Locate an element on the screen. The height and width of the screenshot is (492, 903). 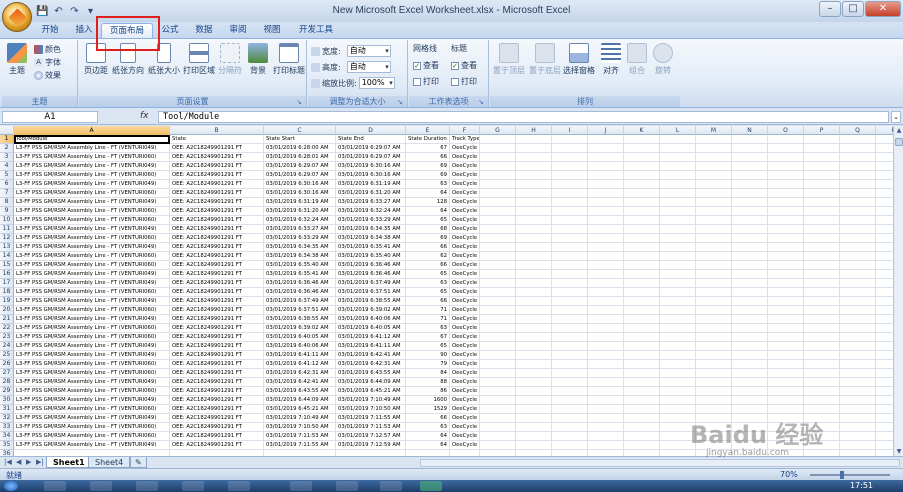
grid-cell: 03/01/2019 6:41:11 AM is located at coordinates (300, 355).